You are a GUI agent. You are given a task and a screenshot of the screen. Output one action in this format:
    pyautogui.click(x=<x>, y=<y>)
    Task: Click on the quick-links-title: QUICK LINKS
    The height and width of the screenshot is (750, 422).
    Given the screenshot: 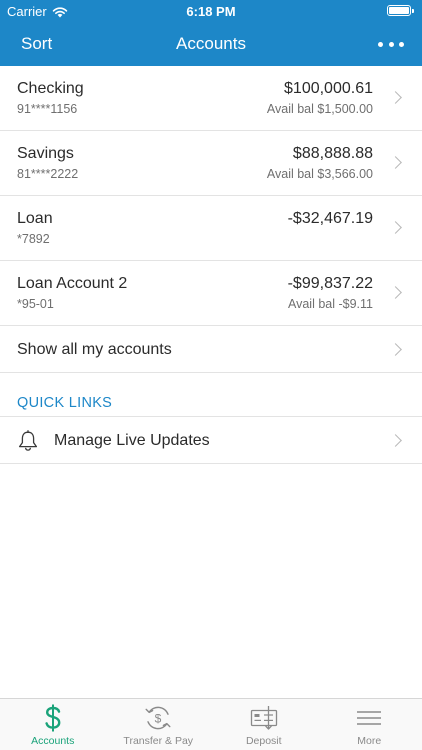 What is the action you would take?
    pyautogui.click(x=65, y=403)
    